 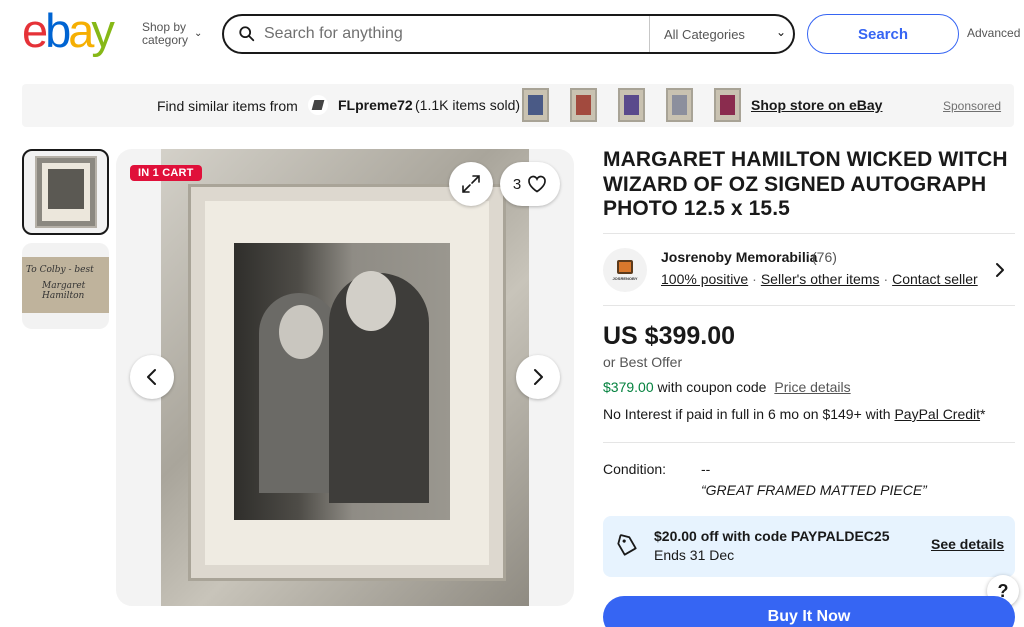 I want to click on category-label: category, so click(x=165, y=40).